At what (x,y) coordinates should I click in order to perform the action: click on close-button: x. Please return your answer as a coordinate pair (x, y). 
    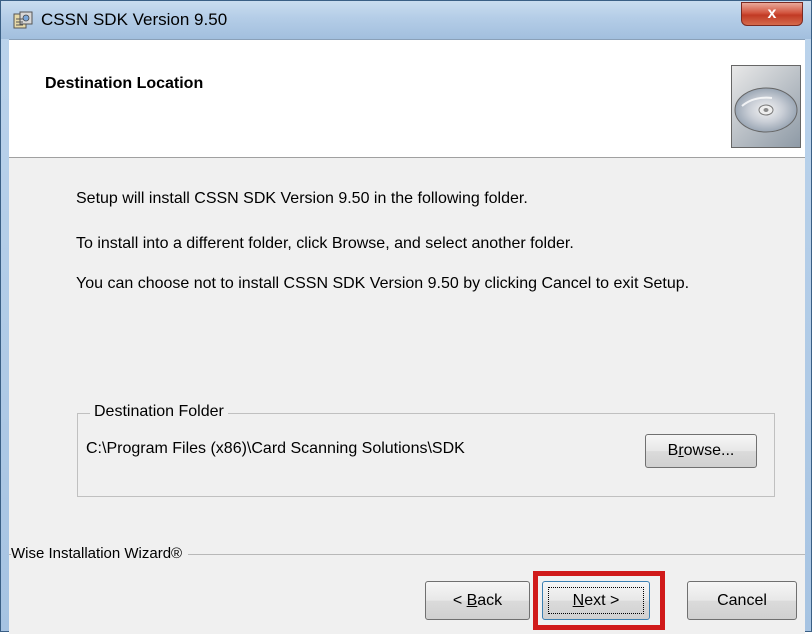
    Looking at the image, I should click on (772, 14).